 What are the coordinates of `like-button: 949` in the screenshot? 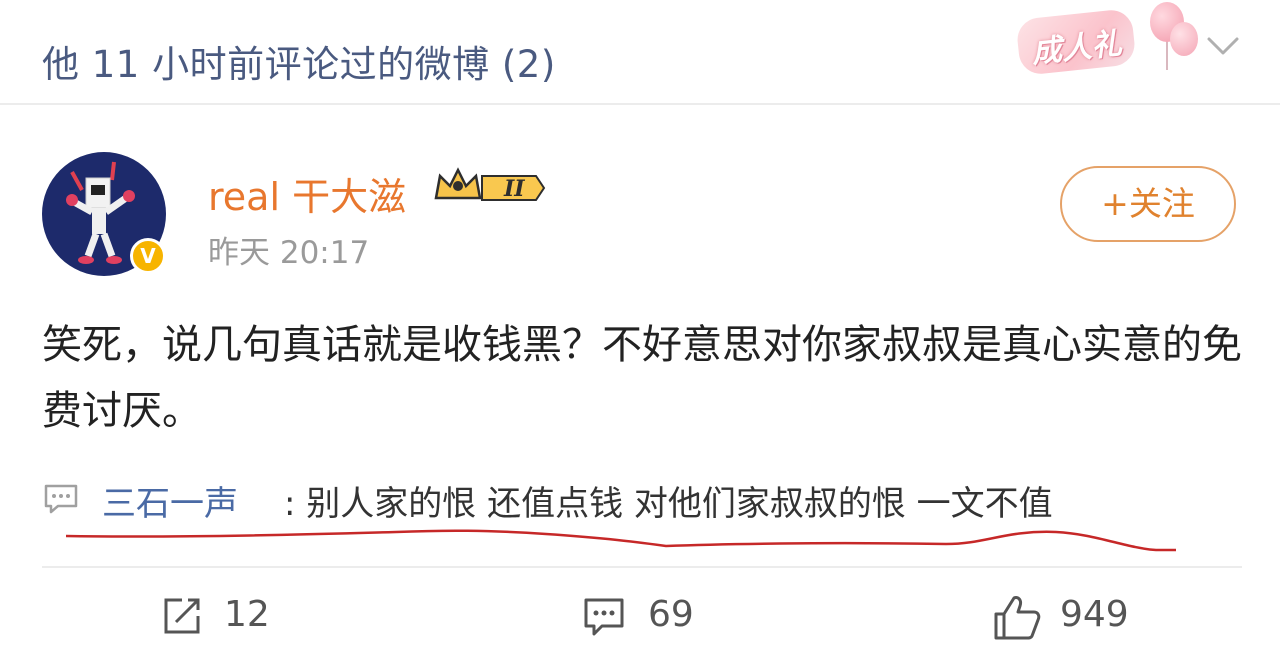 It's located at (1072, 617).